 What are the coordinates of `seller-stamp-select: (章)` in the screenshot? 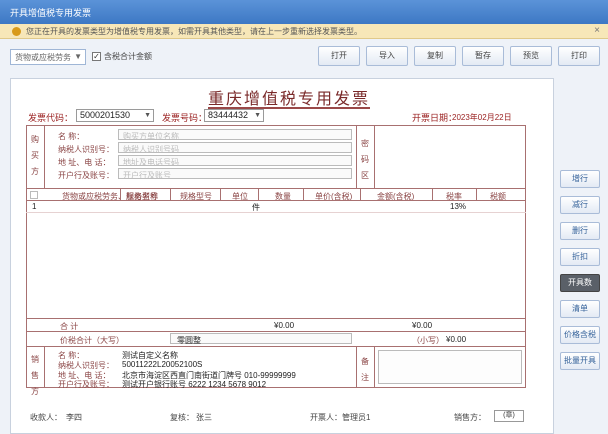 It's located at (509, 416).